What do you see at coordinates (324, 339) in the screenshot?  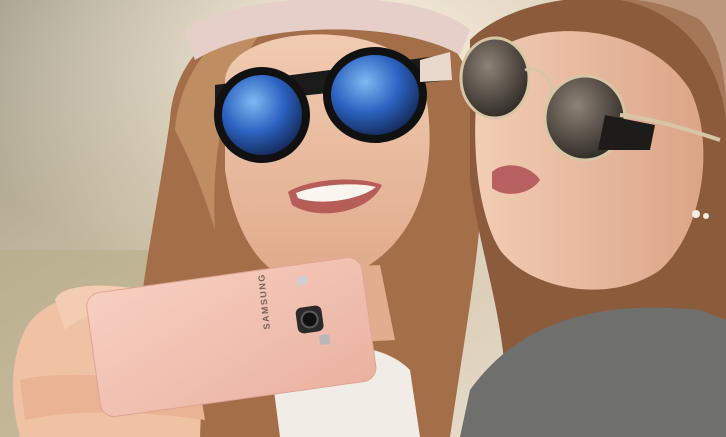 I see `sensor` at bounding box center [324, 339].